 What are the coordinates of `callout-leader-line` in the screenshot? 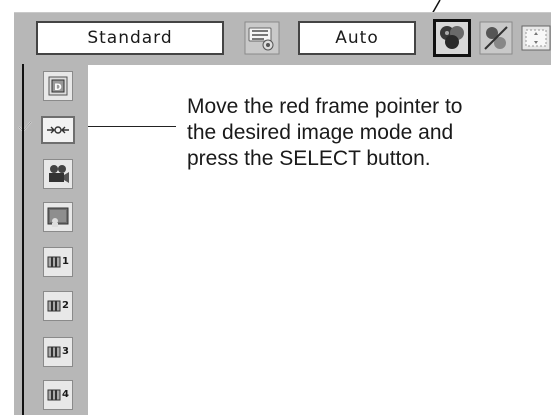 It's located at (132, 126).